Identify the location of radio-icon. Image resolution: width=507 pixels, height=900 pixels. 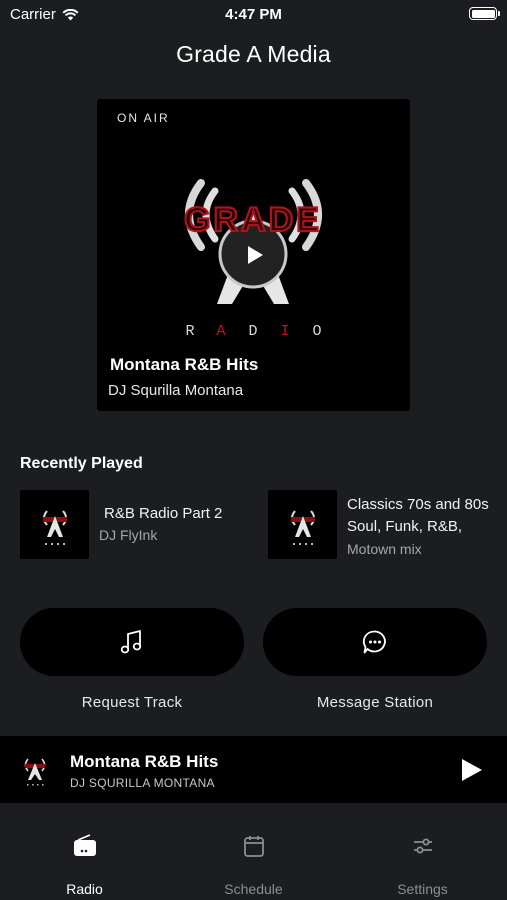
(85, 845).